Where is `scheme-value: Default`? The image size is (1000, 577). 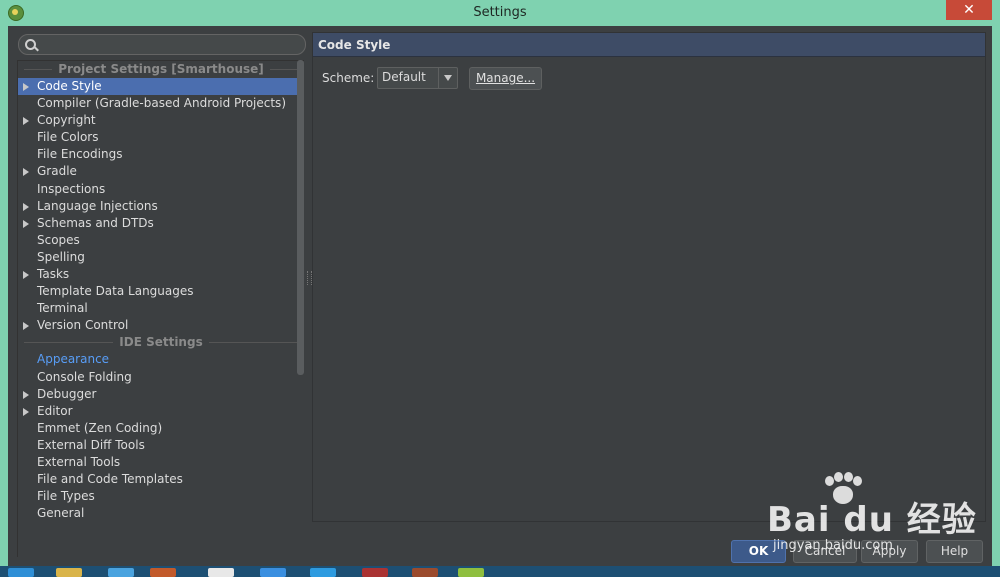 scheme-value: Default is located at coordinates (404, 77).